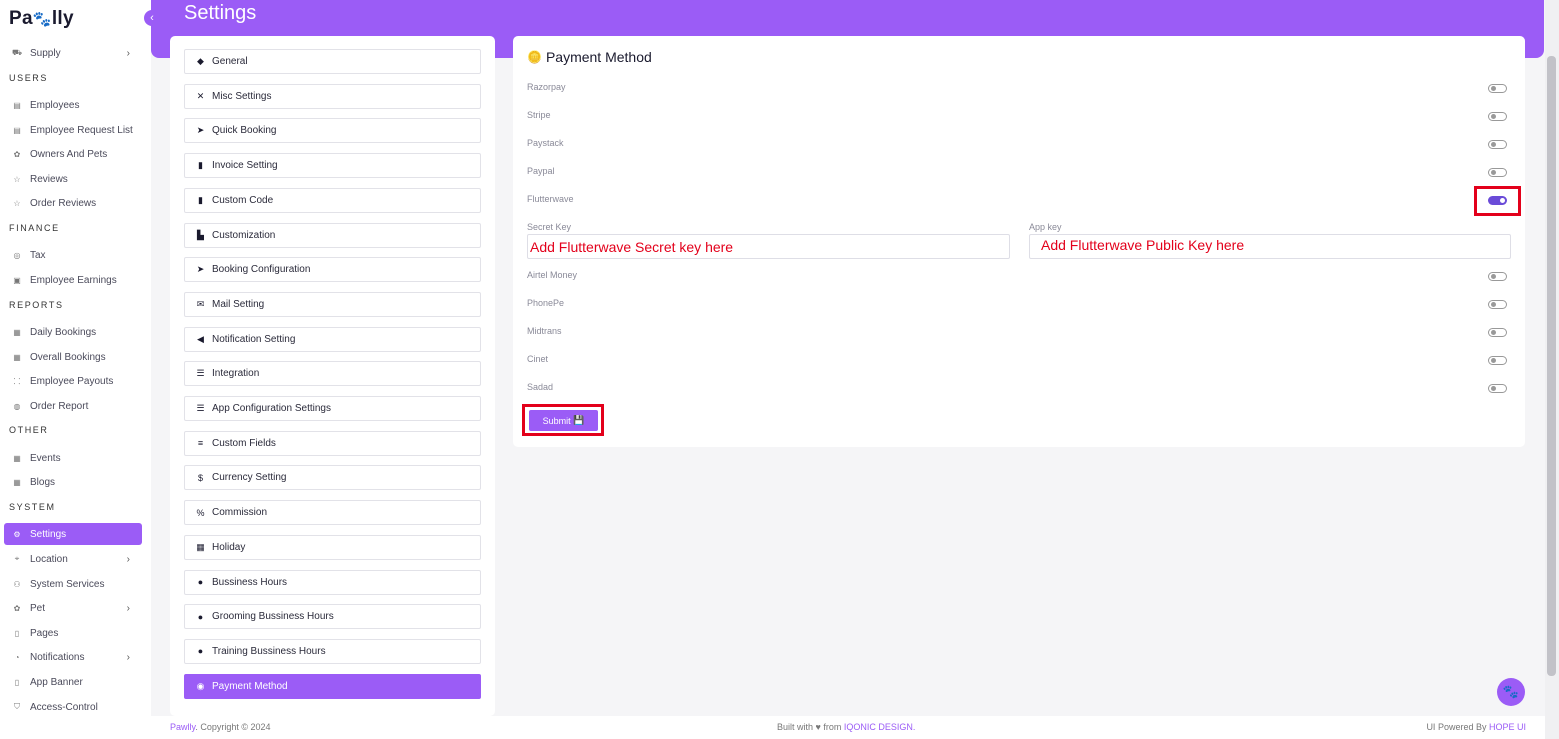 The image size is (1559, 739). I want to click on settings-nav-commission: % Commission, so click(332, 513).